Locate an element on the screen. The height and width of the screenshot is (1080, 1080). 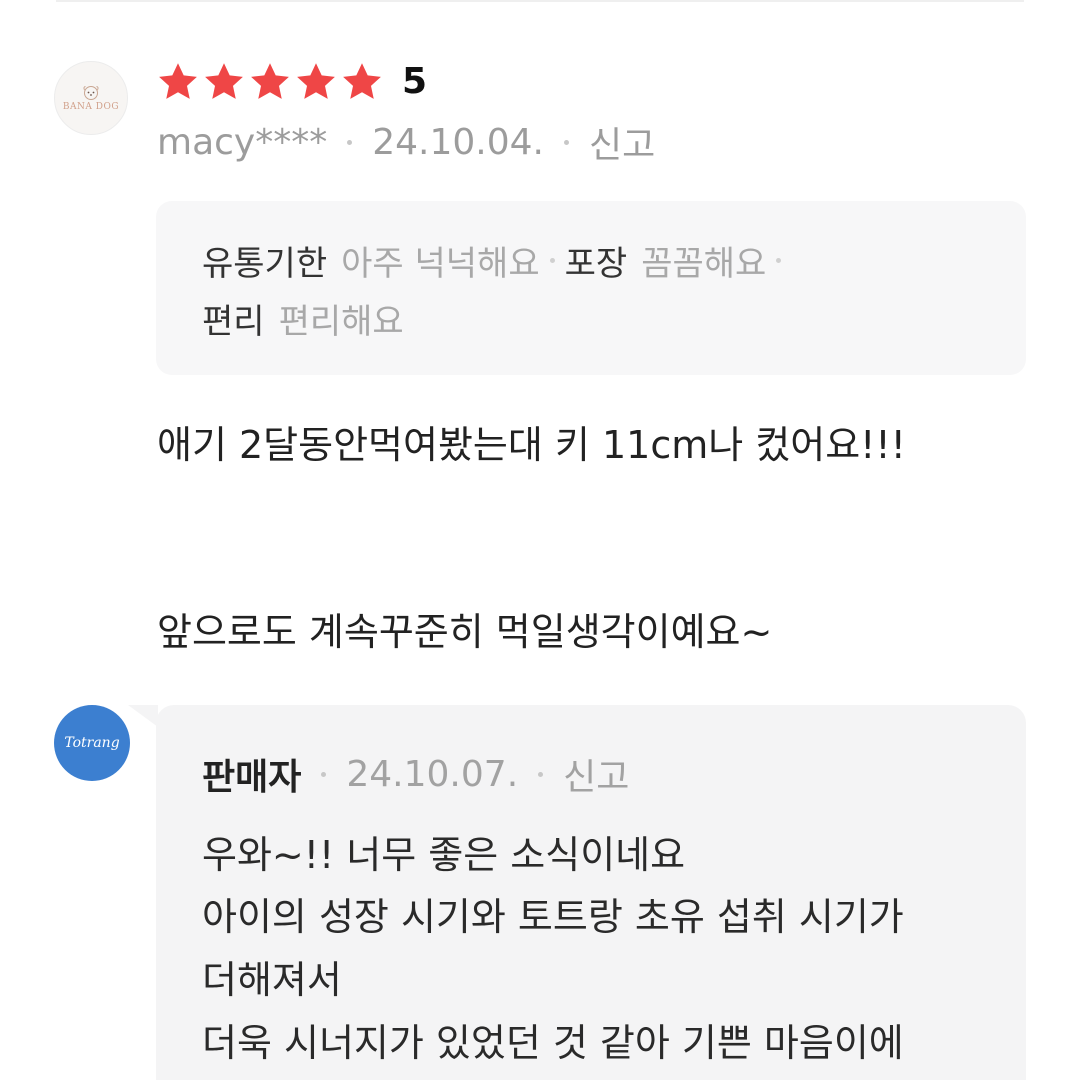
review-attribute-box: 유통기한 아주 넉넉해요 포장 꼼꼼해요 편리 편리해요 is located at coordinates (591, 288).